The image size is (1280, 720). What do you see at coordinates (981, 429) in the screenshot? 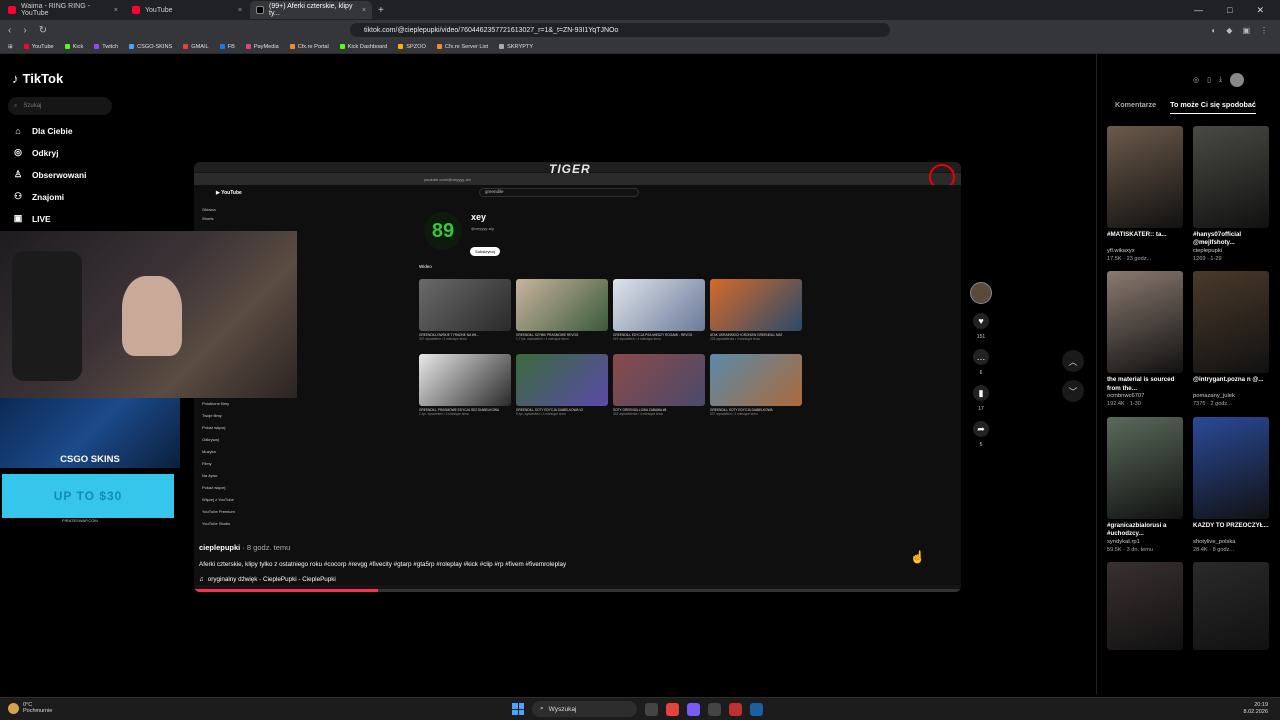
I see `share-icon: ➦` at bounding box center [981, 429].